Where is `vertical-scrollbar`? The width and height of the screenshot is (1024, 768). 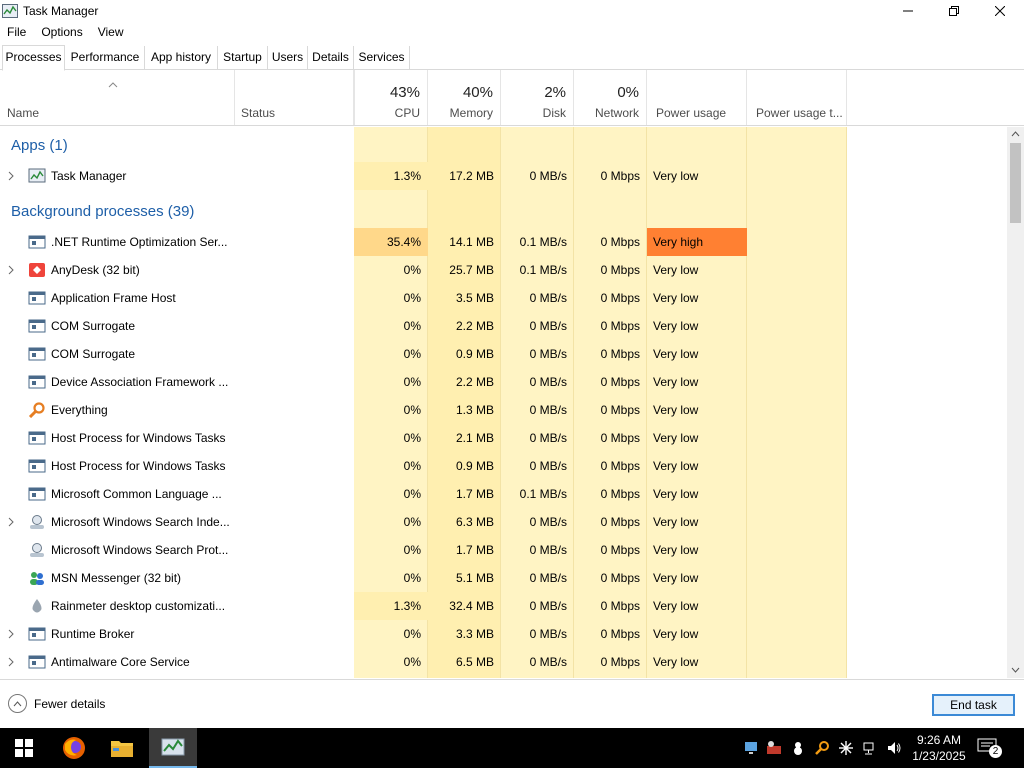 vertical-scrollbar is located at coordinates (1015, 402).